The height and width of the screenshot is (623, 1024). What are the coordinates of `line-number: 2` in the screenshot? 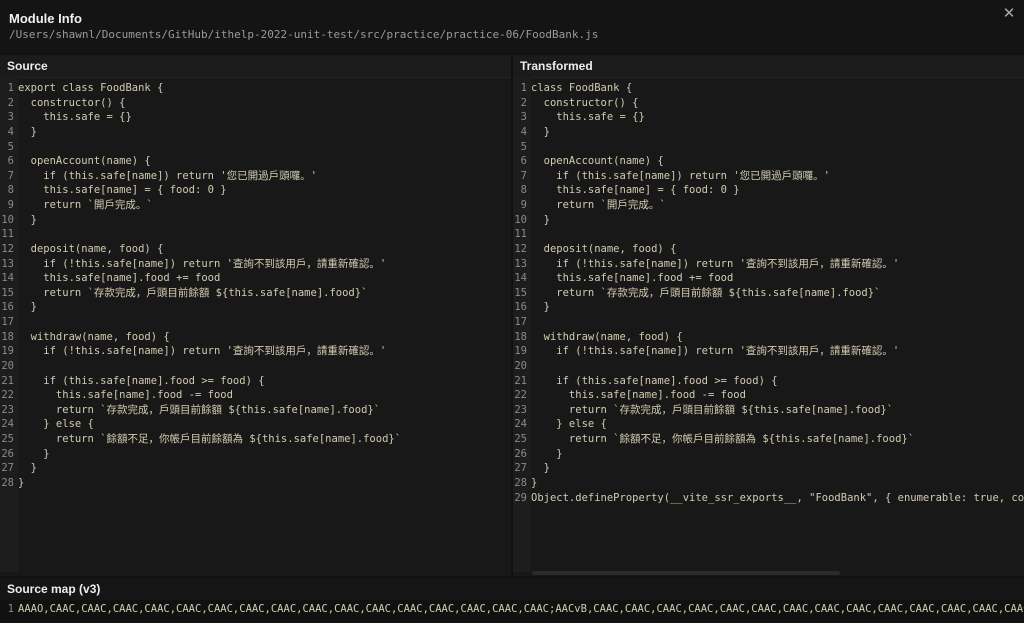 It's located at (523, 102).